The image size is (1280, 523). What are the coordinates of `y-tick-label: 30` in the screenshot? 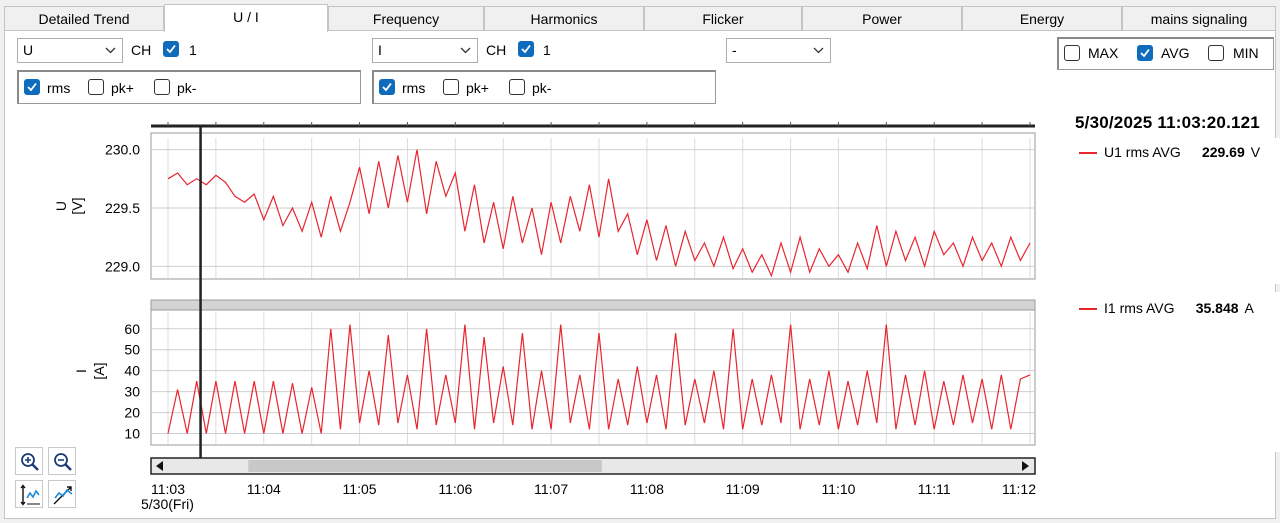 It's located at (132, 392).